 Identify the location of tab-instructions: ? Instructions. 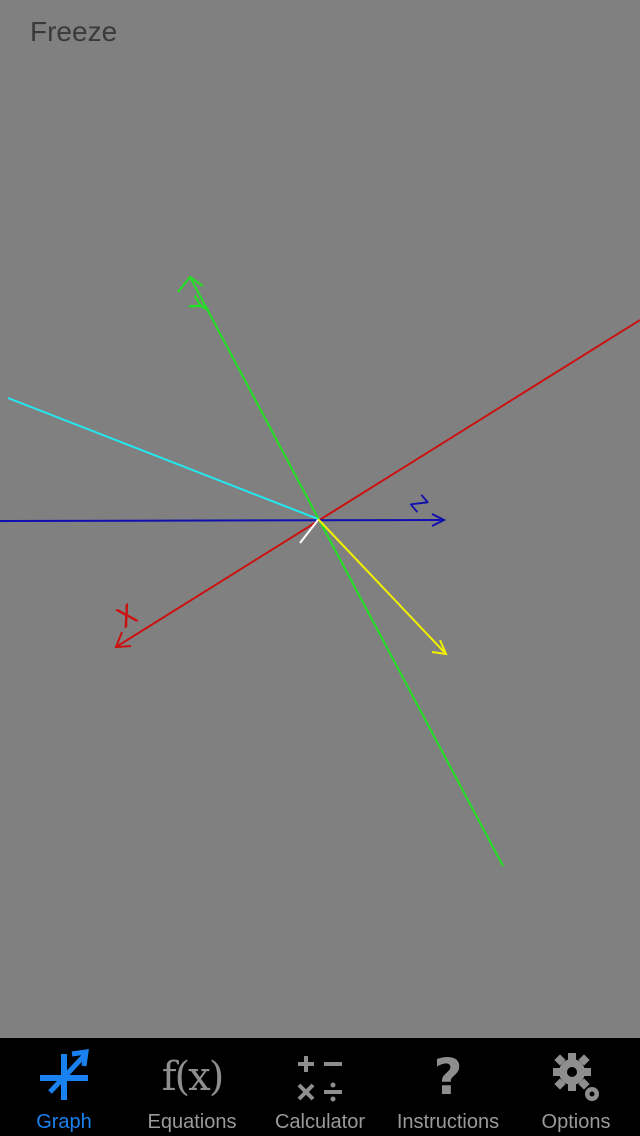
(448, 1087).